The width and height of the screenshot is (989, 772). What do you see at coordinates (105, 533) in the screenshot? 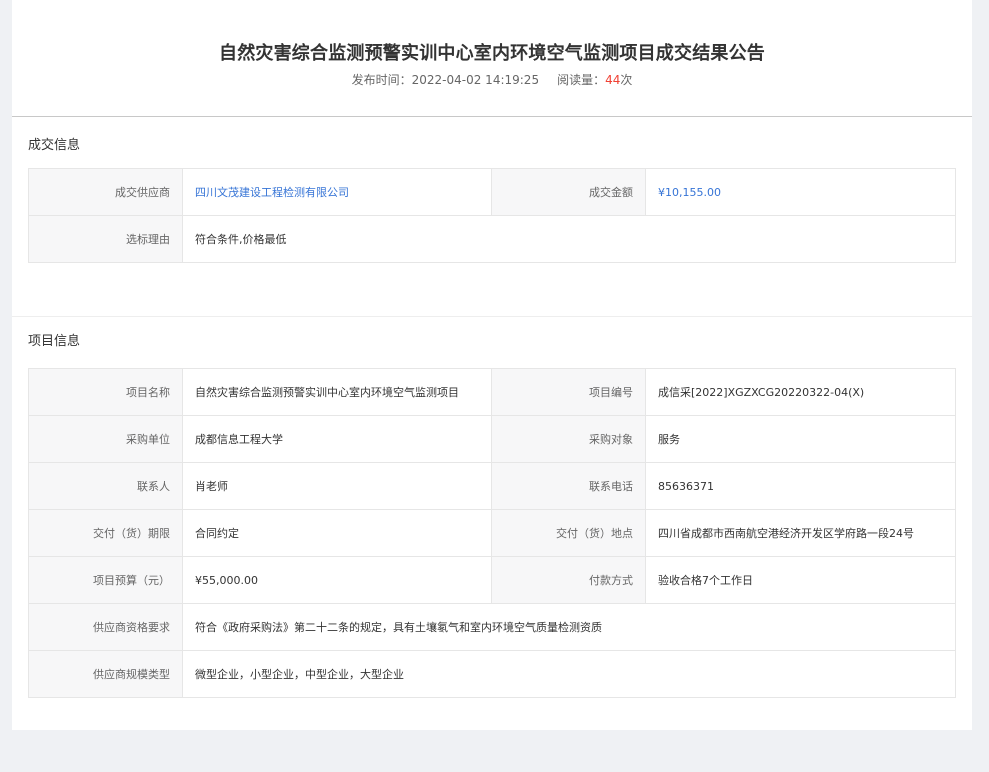
I see `delivery-period-label: 交付（货）期限` at bounding box center [105, 533].